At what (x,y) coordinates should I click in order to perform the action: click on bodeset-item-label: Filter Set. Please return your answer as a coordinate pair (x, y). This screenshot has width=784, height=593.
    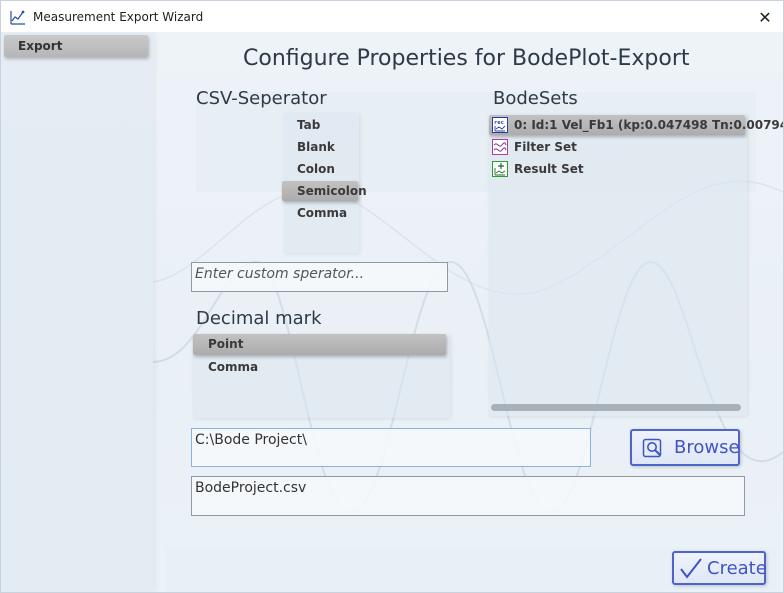
    Looking at the image, I should click on (545, 147).